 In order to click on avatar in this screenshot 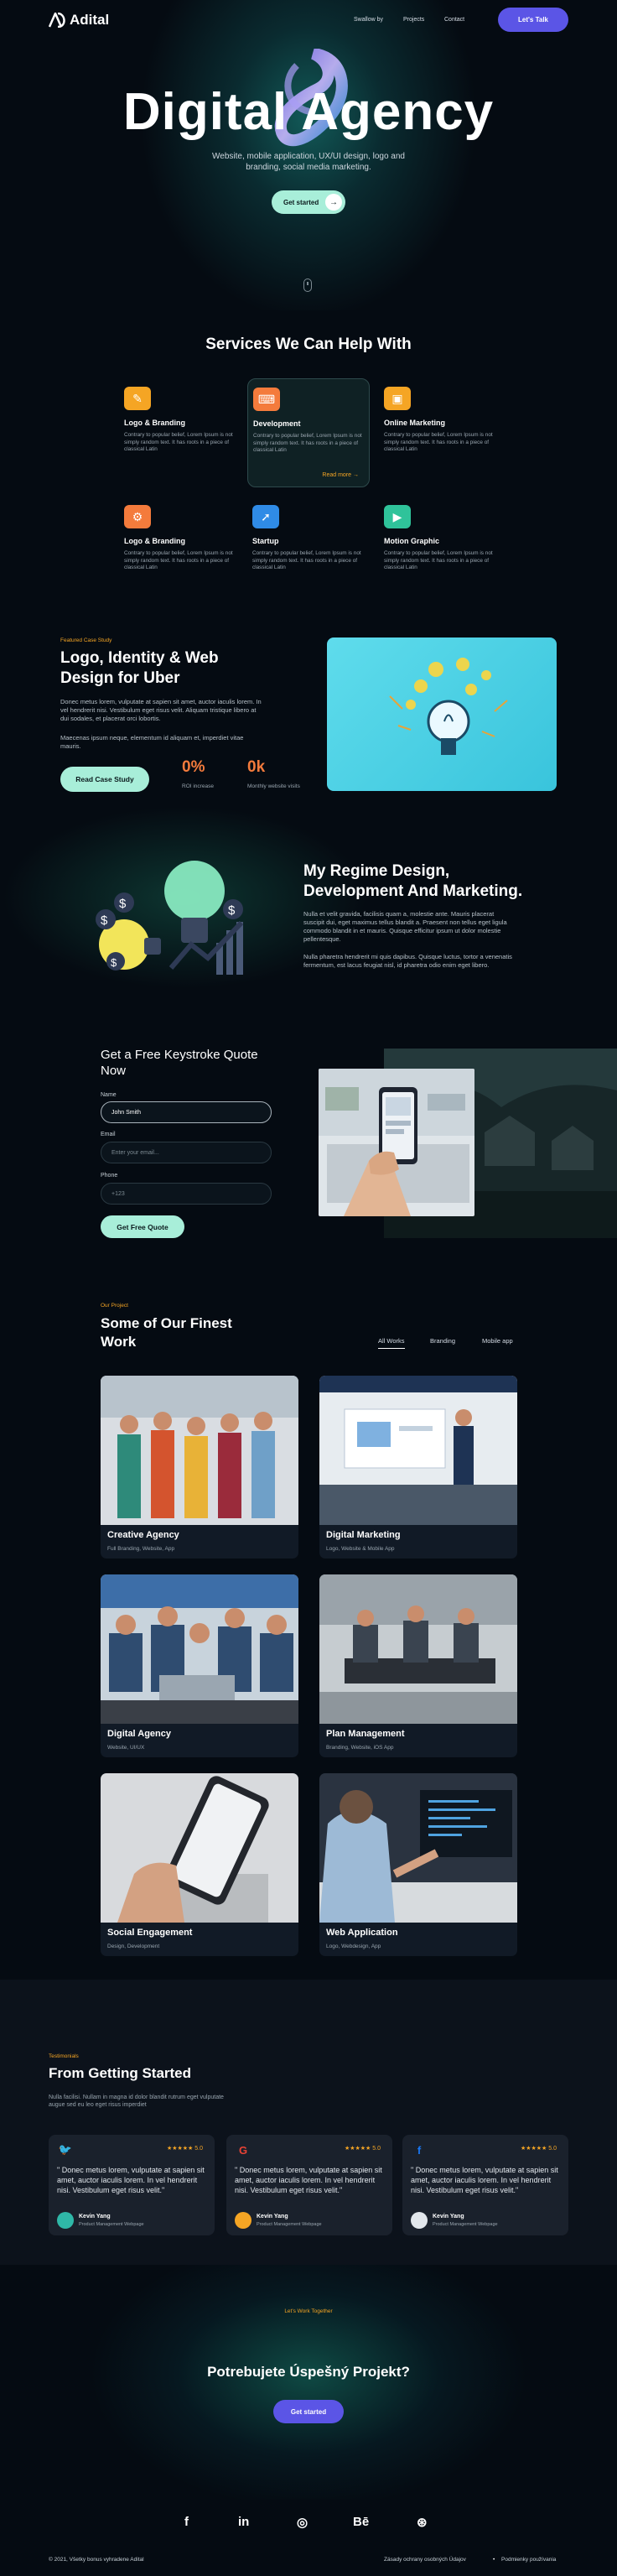, I will do `click(243, 2220)`.